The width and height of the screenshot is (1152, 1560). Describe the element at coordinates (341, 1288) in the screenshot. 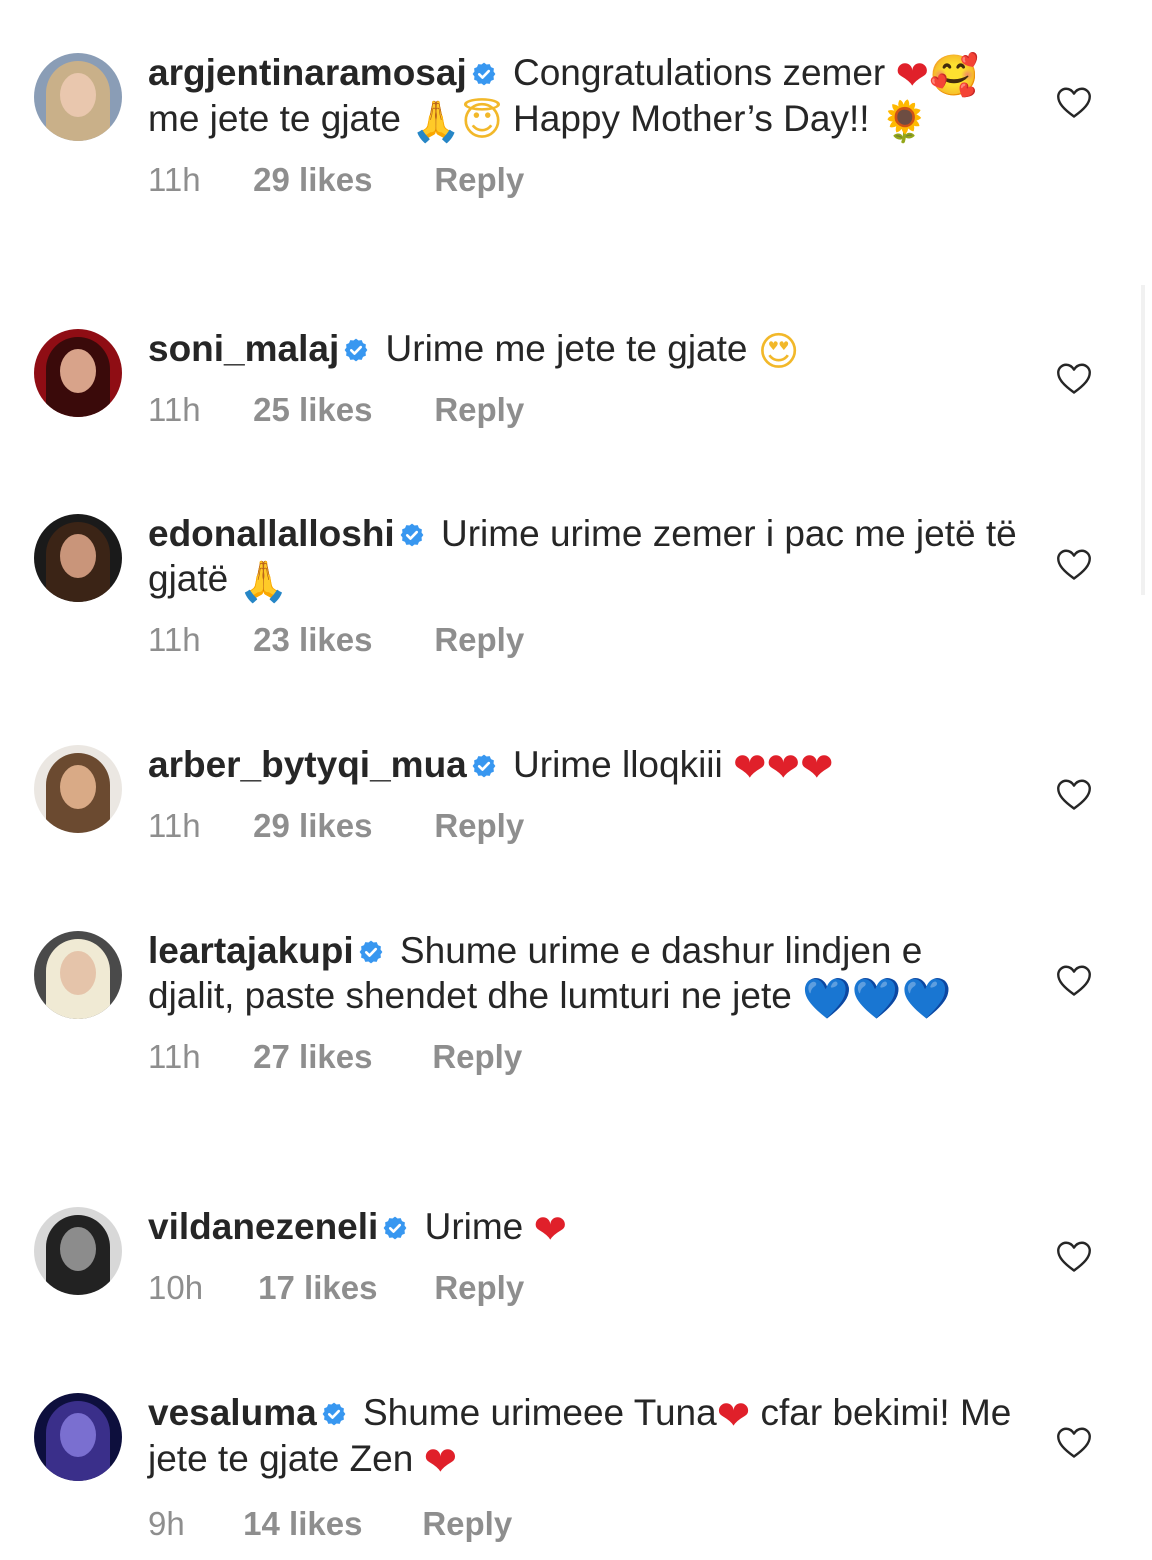

I see `comment-likes: 17 likes` at that location.